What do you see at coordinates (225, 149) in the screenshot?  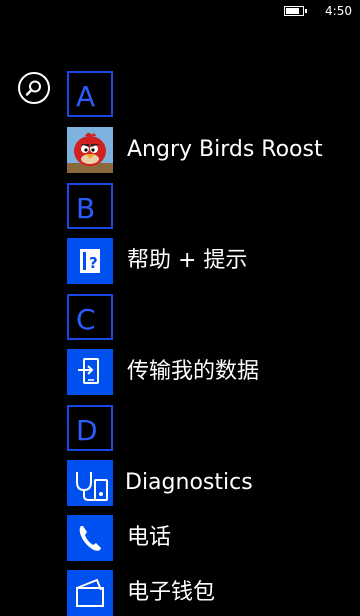 I see `app-label: Angry Birds Roost` at bounding box center [225, 149].